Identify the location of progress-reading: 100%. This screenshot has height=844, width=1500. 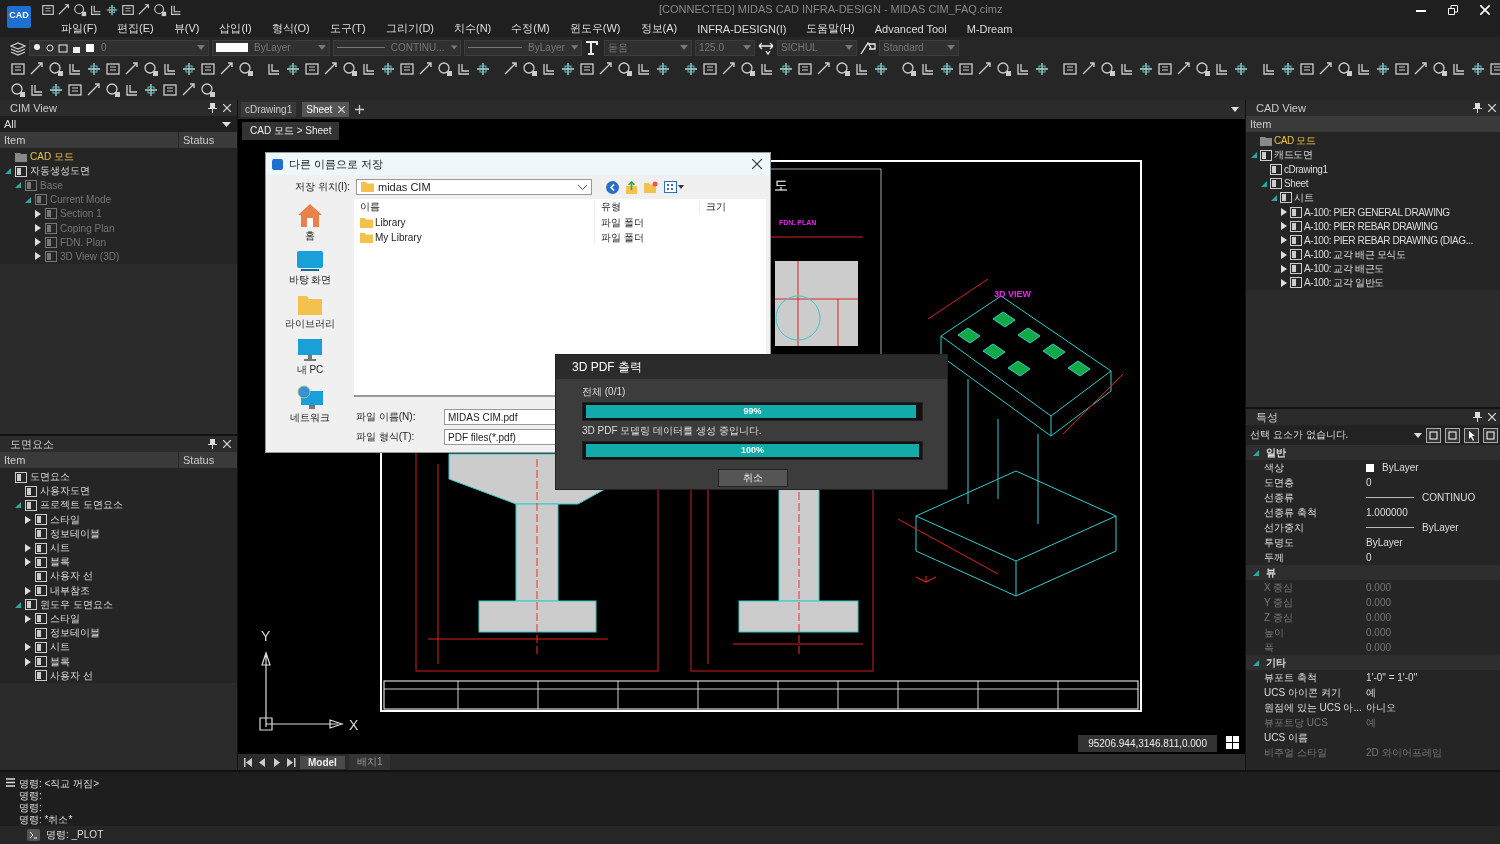
(752, 450).